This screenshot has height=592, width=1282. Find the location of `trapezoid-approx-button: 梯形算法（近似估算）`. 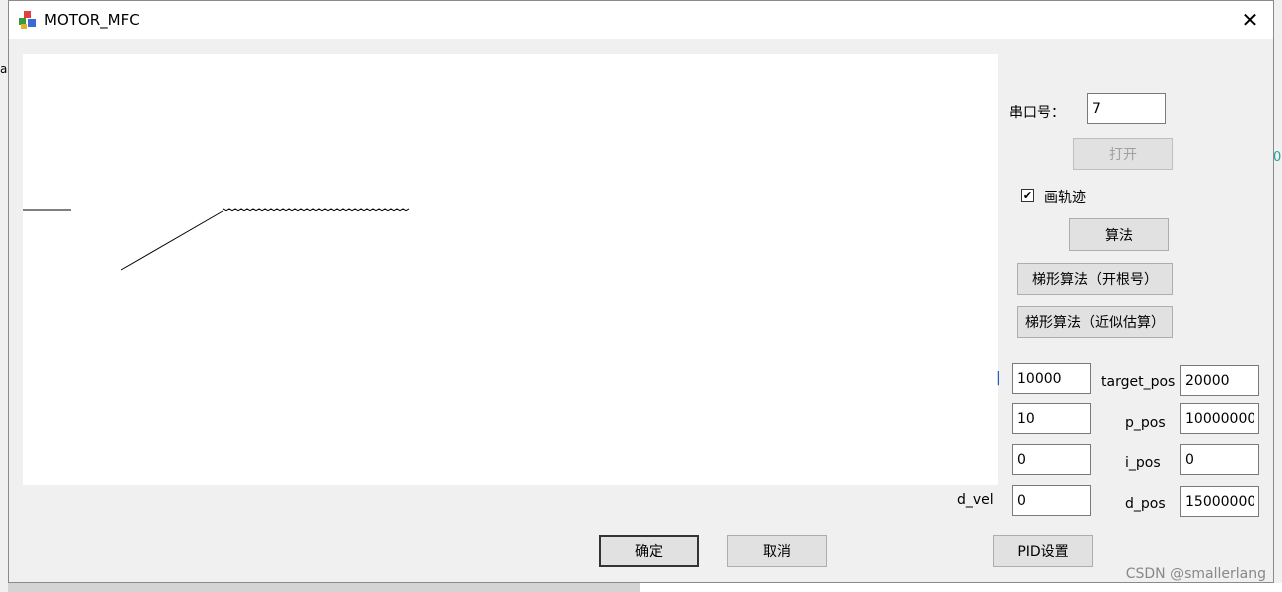

trapezoid-approx-button: 梯形算法（近似估算） is located at coordinates (1095, 322).